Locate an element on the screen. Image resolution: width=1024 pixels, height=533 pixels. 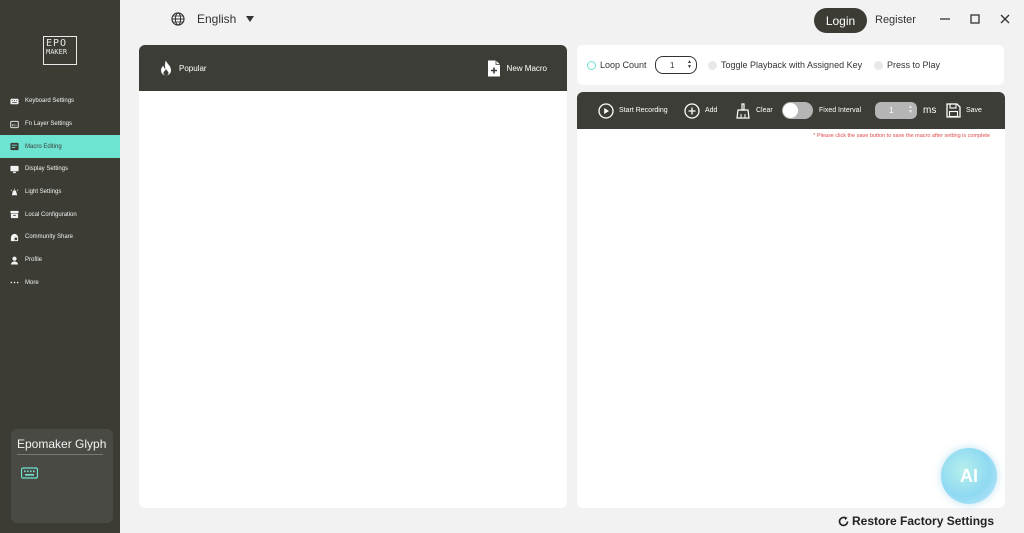
sidebar-item-label: Profile is located at coordinates (34, 260).